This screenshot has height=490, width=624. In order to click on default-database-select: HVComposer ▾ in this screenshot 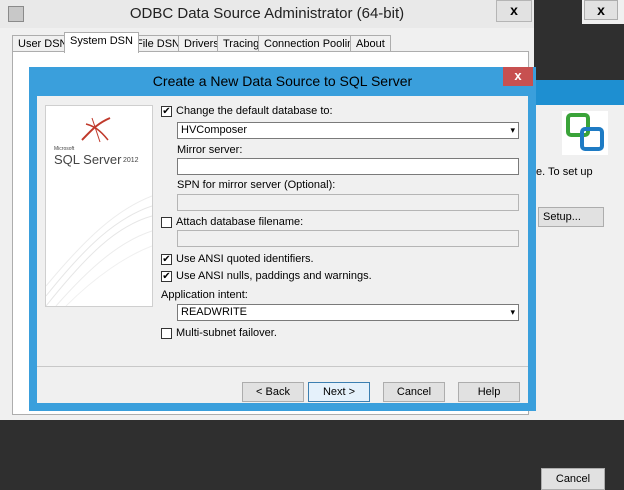, I will do `click(348, 130)`.